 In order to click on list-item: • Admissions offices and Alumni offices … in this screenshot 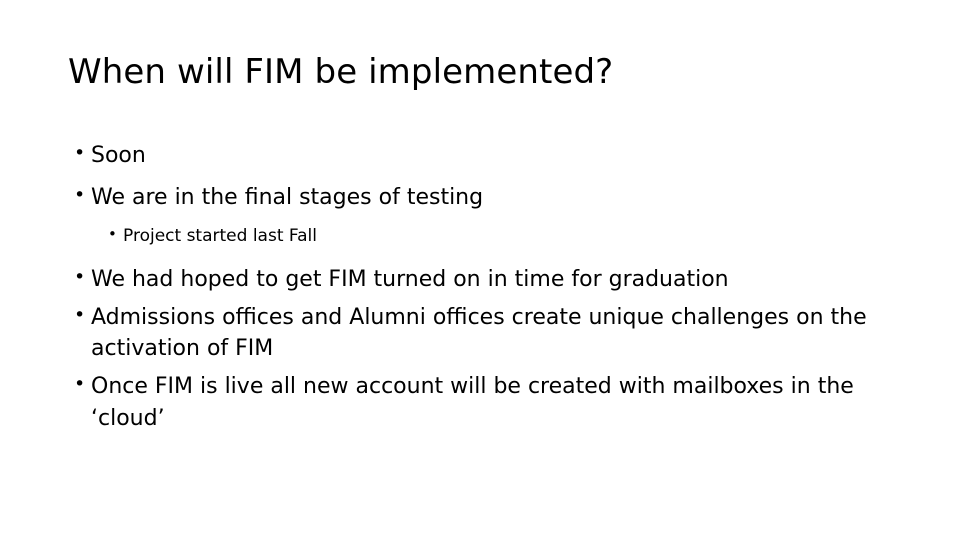, I will do `click(484, 333)`.